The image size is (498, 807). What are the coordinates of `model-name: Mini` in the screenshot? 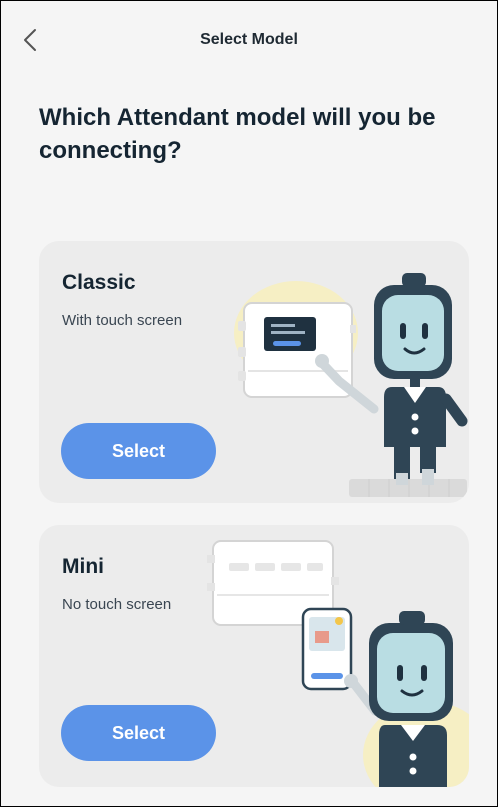 It's located at (83, 566).